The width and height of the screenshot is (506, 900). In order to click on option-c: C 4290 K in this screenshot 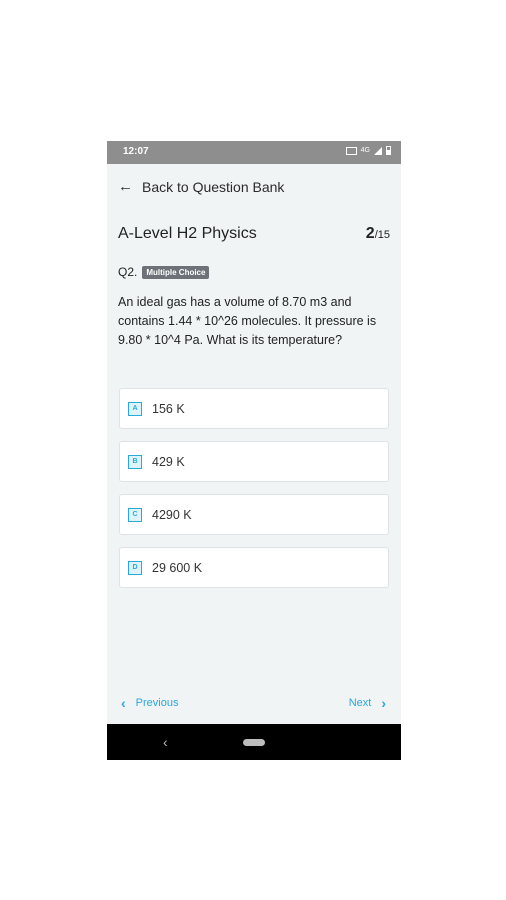, I will do `click(254, 514)`.